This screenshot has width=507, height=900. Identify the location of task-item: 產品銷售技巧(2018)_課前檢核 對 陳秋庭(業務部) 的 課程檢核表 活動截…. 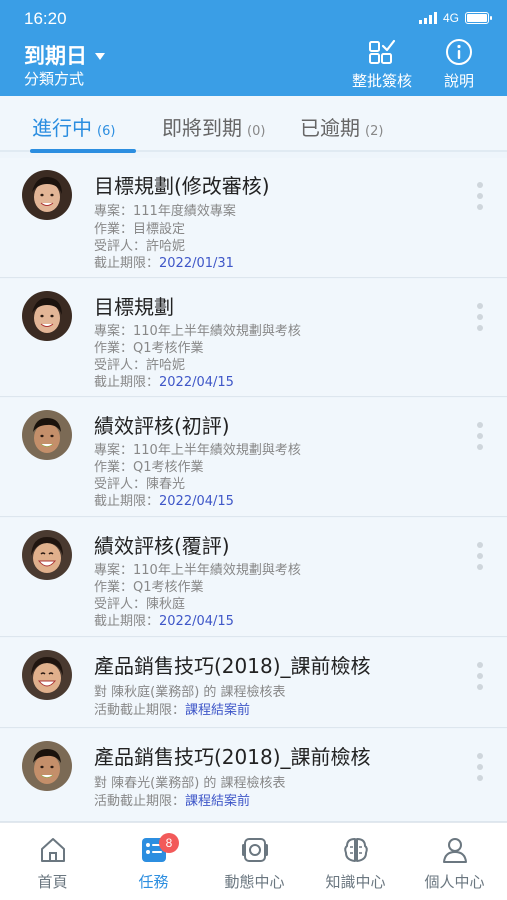
(253, 683).